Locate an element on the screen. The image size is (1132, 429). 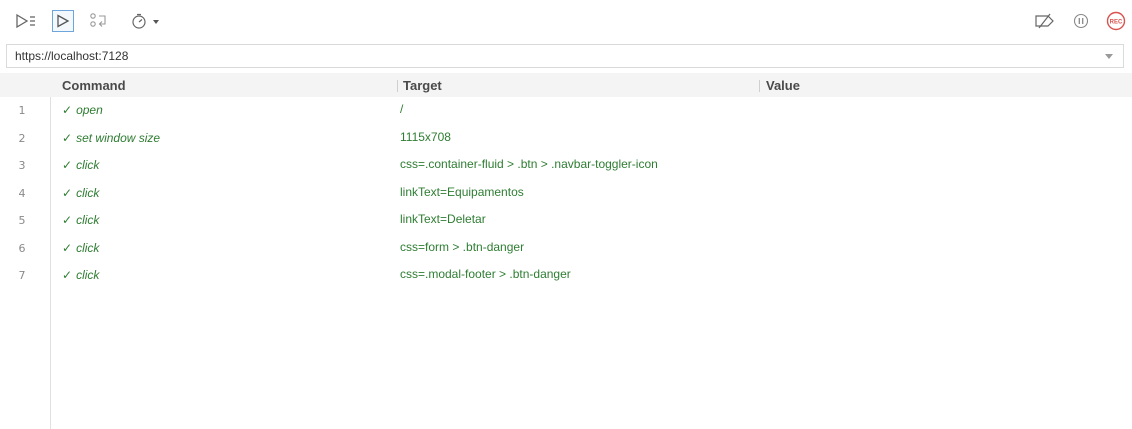
disable-breakpoints-button is located at coordinates (1045, 21).